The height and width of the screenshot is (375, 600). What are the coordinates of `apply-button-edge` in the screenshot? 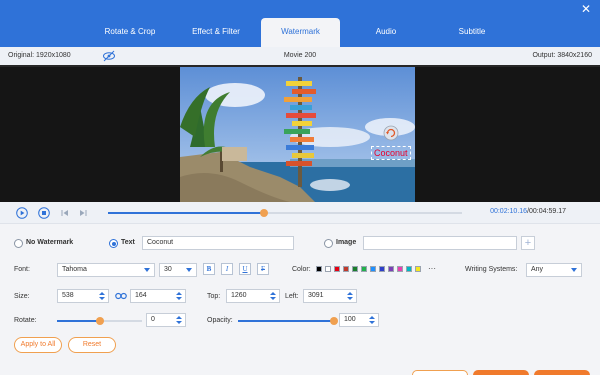 It's located at (562, 372).